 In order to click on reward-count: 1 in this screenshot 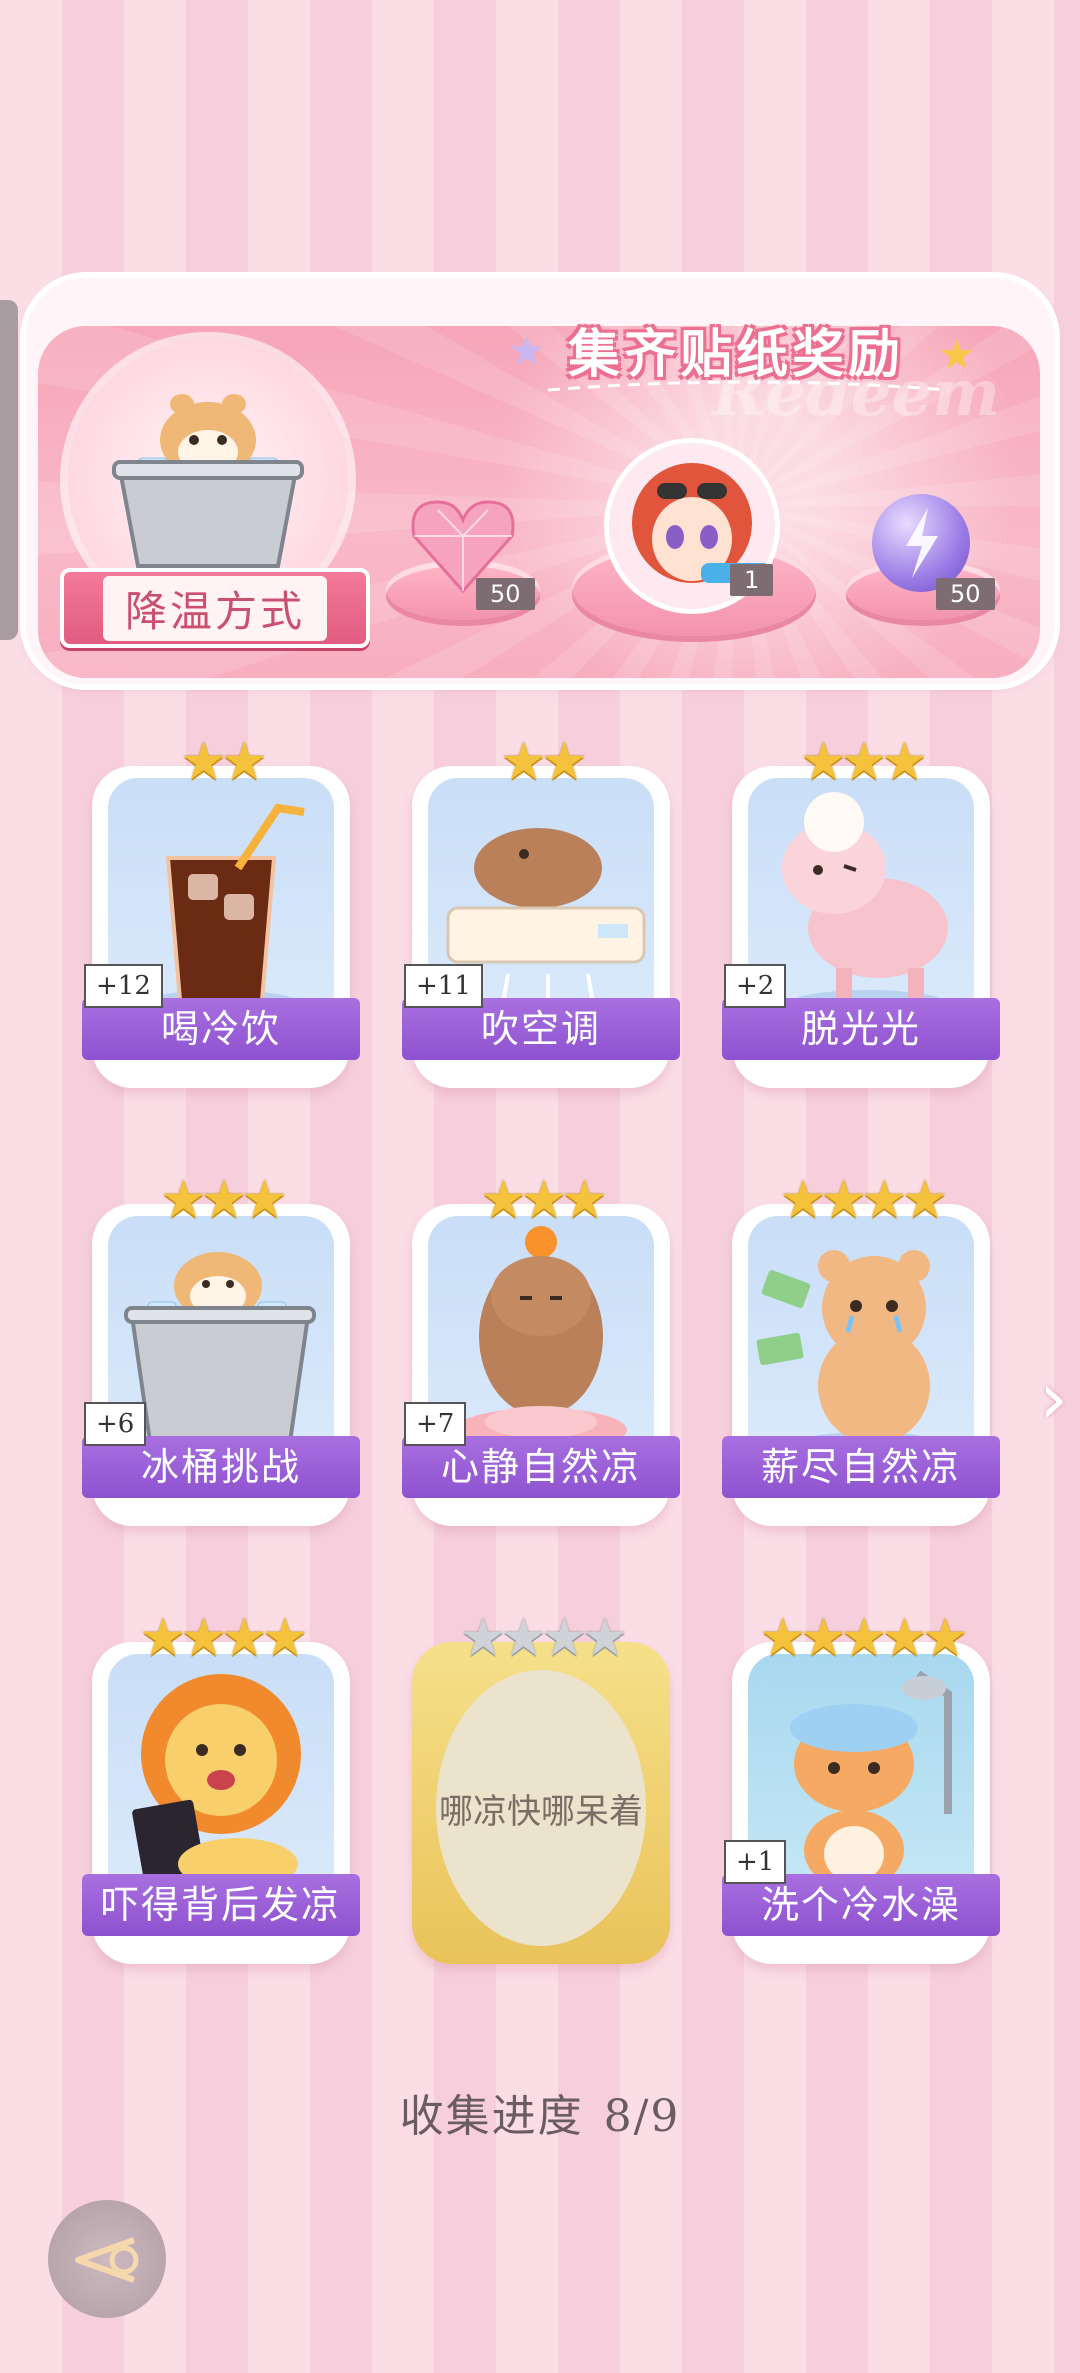, I will do `click(752, 580)`.